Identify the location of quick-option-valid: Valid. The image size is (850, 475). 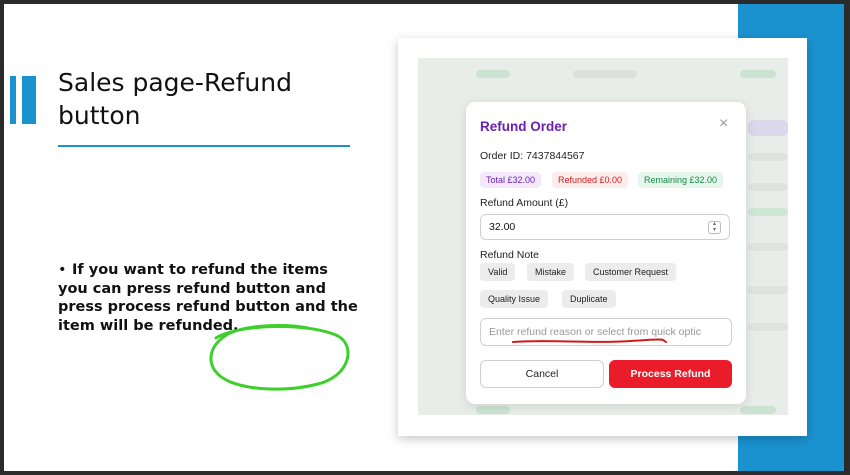
(498, 272).